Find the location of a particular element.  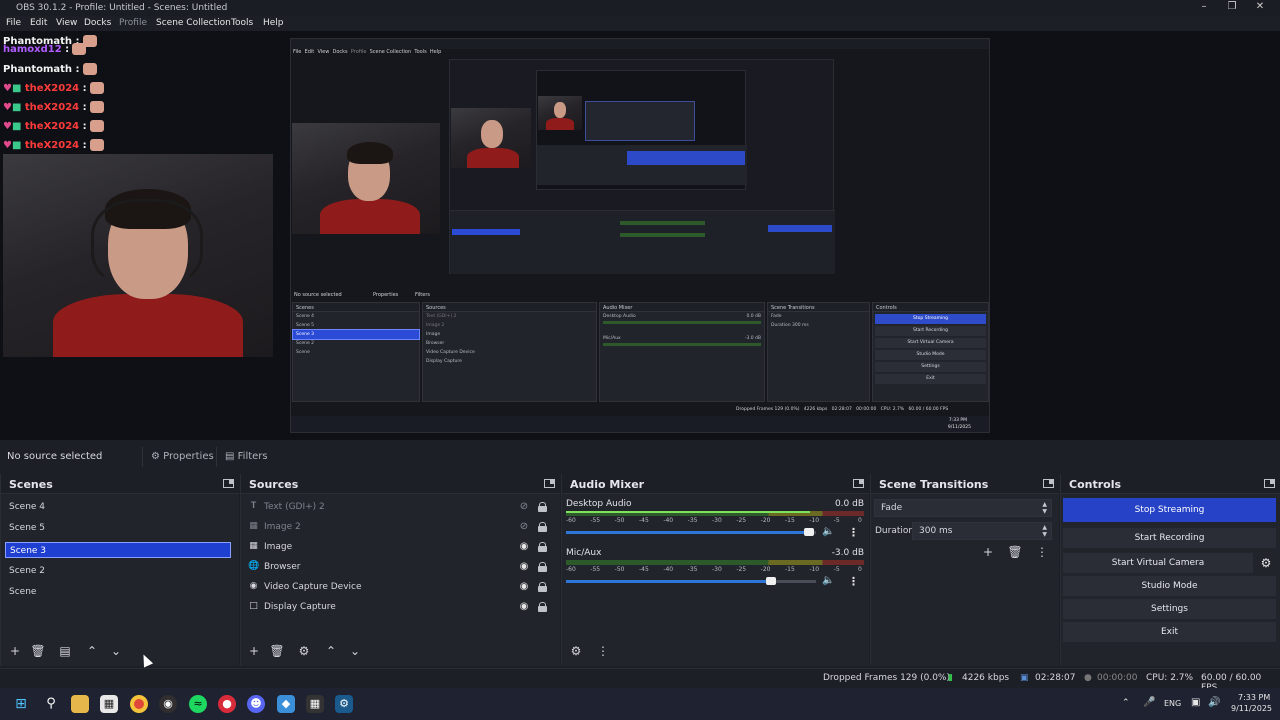

mixer-menu-icon: ⋮ is located at coordinates (603, 652).